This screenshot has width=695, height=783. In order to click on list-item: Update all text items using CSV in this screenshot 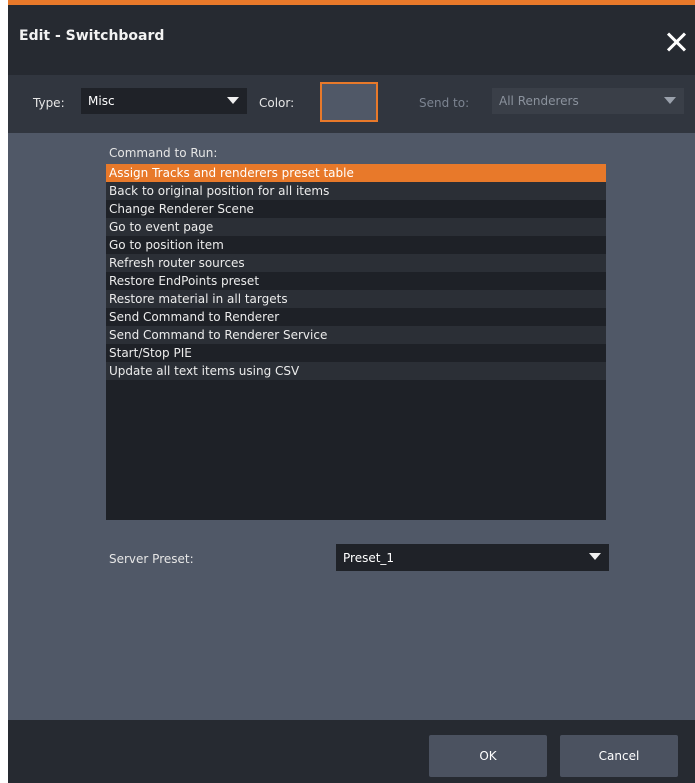, I will do `click(356, 371)`.